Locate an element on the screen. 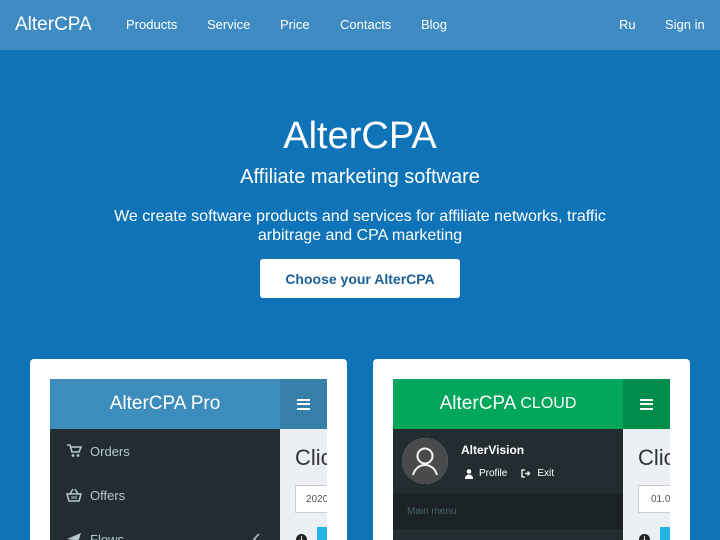 This screenshot has height=540, width=720. sidebar-item-flows: Flows is located at coordinates (165, 528).